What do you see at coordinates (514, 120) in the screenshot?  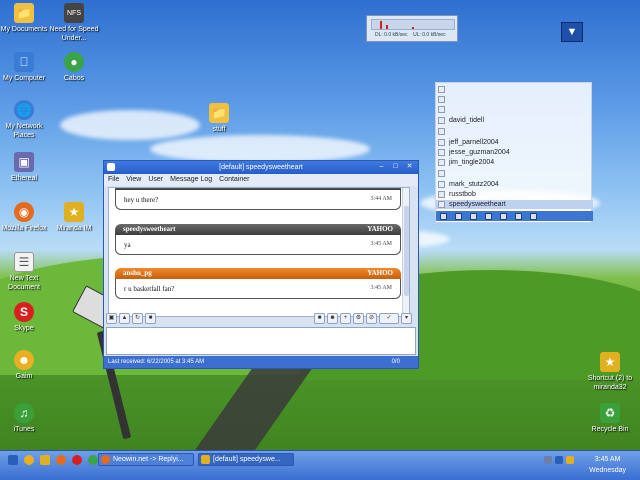 I see `contact-item: david_tidell` at bounding box center [514, 120].